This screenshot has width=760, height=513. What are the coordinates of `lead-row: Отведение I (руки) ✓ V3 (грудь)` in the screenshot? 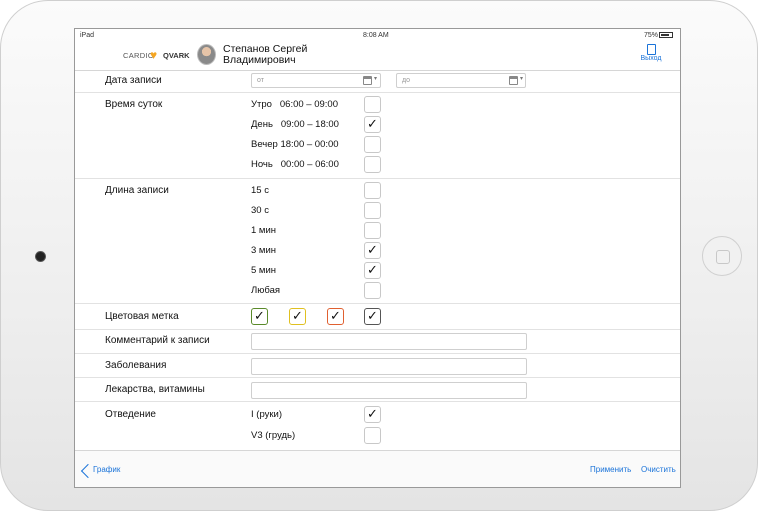 It's located at (377, 426).